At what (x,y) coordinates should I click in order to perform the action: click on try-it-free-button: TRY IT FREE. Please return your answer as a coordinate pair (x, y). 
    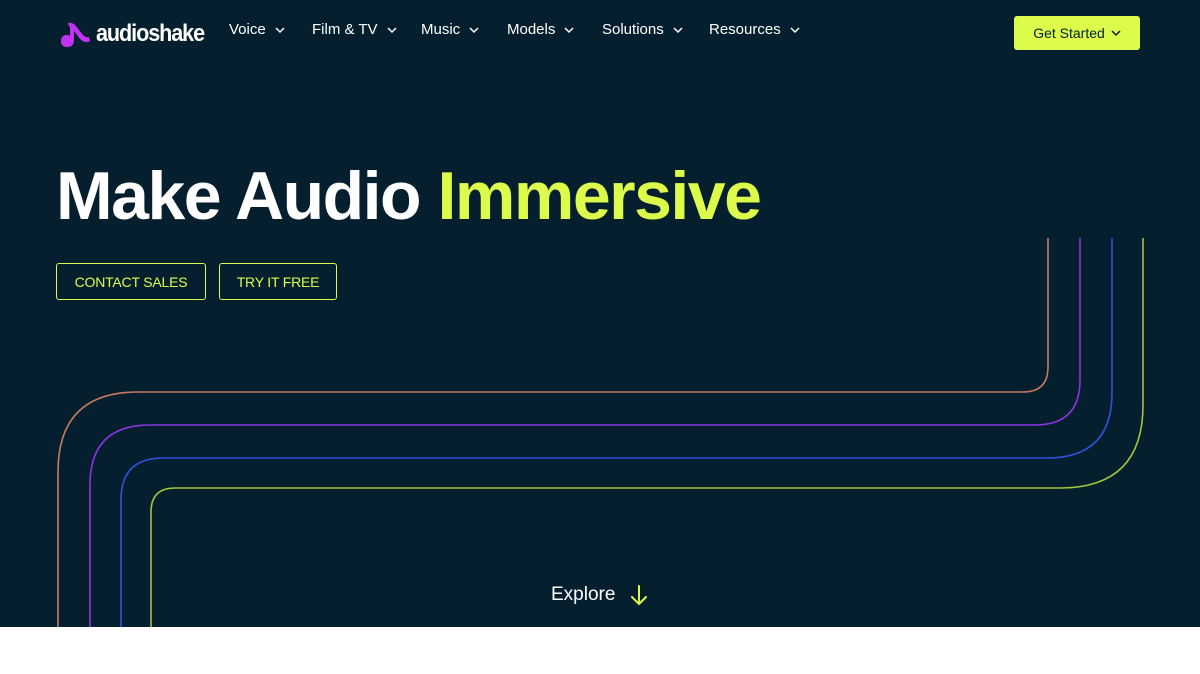
    Looking at the image, I should click on (278, 281).